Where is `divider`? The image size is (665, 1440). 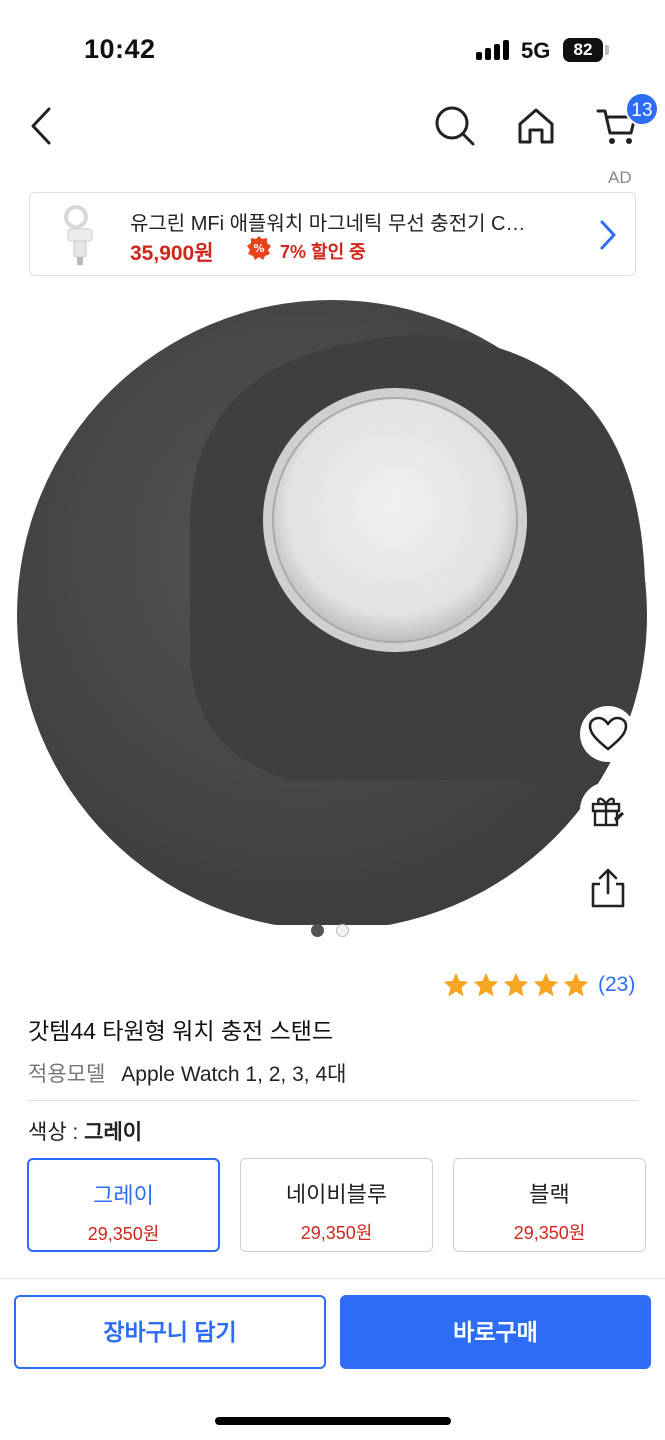
divider is located at coordinates (333, 1100).